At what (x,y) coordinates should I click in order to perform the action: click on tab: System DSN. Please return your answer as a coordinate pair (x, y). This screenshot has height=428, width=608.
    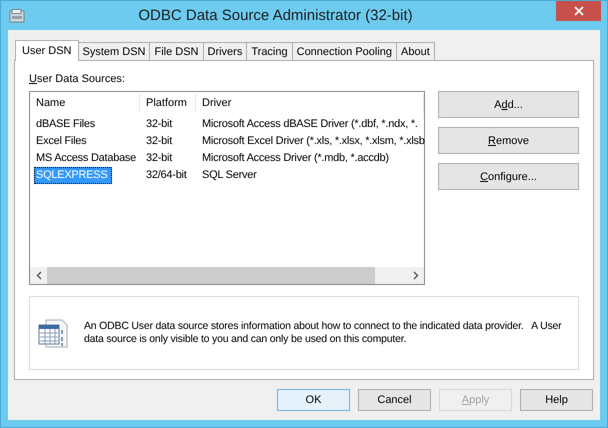
    Looking at the image, I should click on (114, 51).